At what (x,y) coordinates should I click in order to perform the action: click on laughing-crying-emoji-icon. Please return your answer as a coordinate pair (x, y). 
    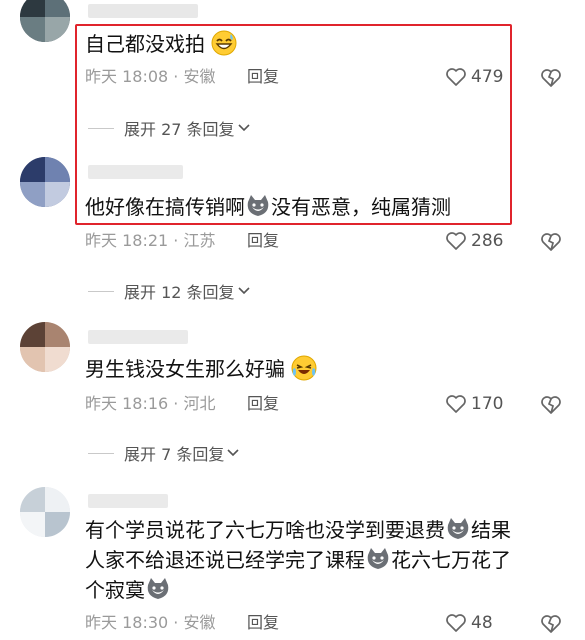
    Looking at the image, I should click on (304, 368).